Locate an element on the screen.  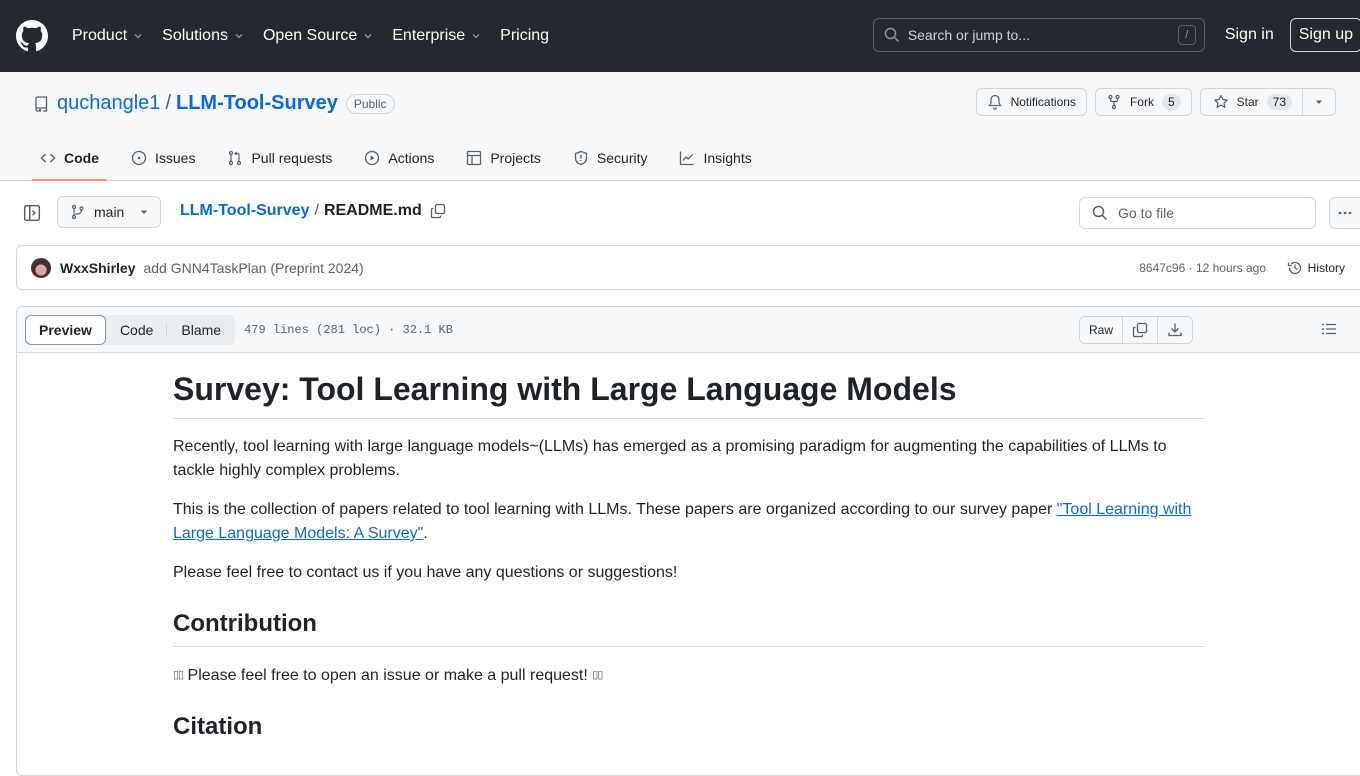
nav-open-source: Open Source is located at coordinates (318, 36).